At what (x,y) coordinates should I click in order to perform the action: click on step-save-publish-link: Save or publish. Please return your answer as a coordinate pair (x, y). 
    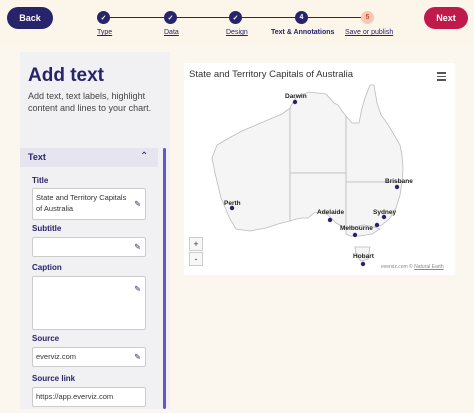
    Looking at the image, I should click on (369, 32).